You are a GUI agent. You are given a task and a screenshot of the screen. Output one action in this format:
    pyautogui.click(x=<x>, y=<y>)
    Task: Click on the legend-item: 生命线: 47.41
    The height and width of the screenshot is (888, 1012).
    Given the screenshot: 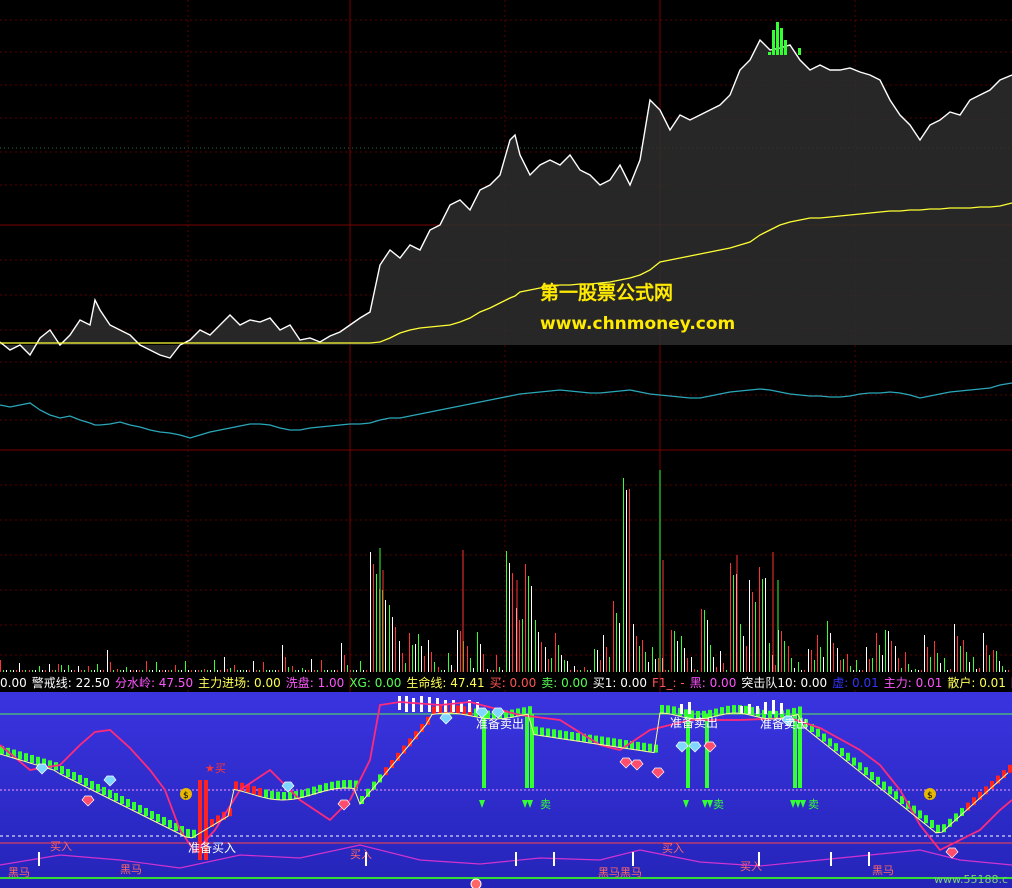 What is the action you would take?
    pyautogui.click(x=445, y=683)
    